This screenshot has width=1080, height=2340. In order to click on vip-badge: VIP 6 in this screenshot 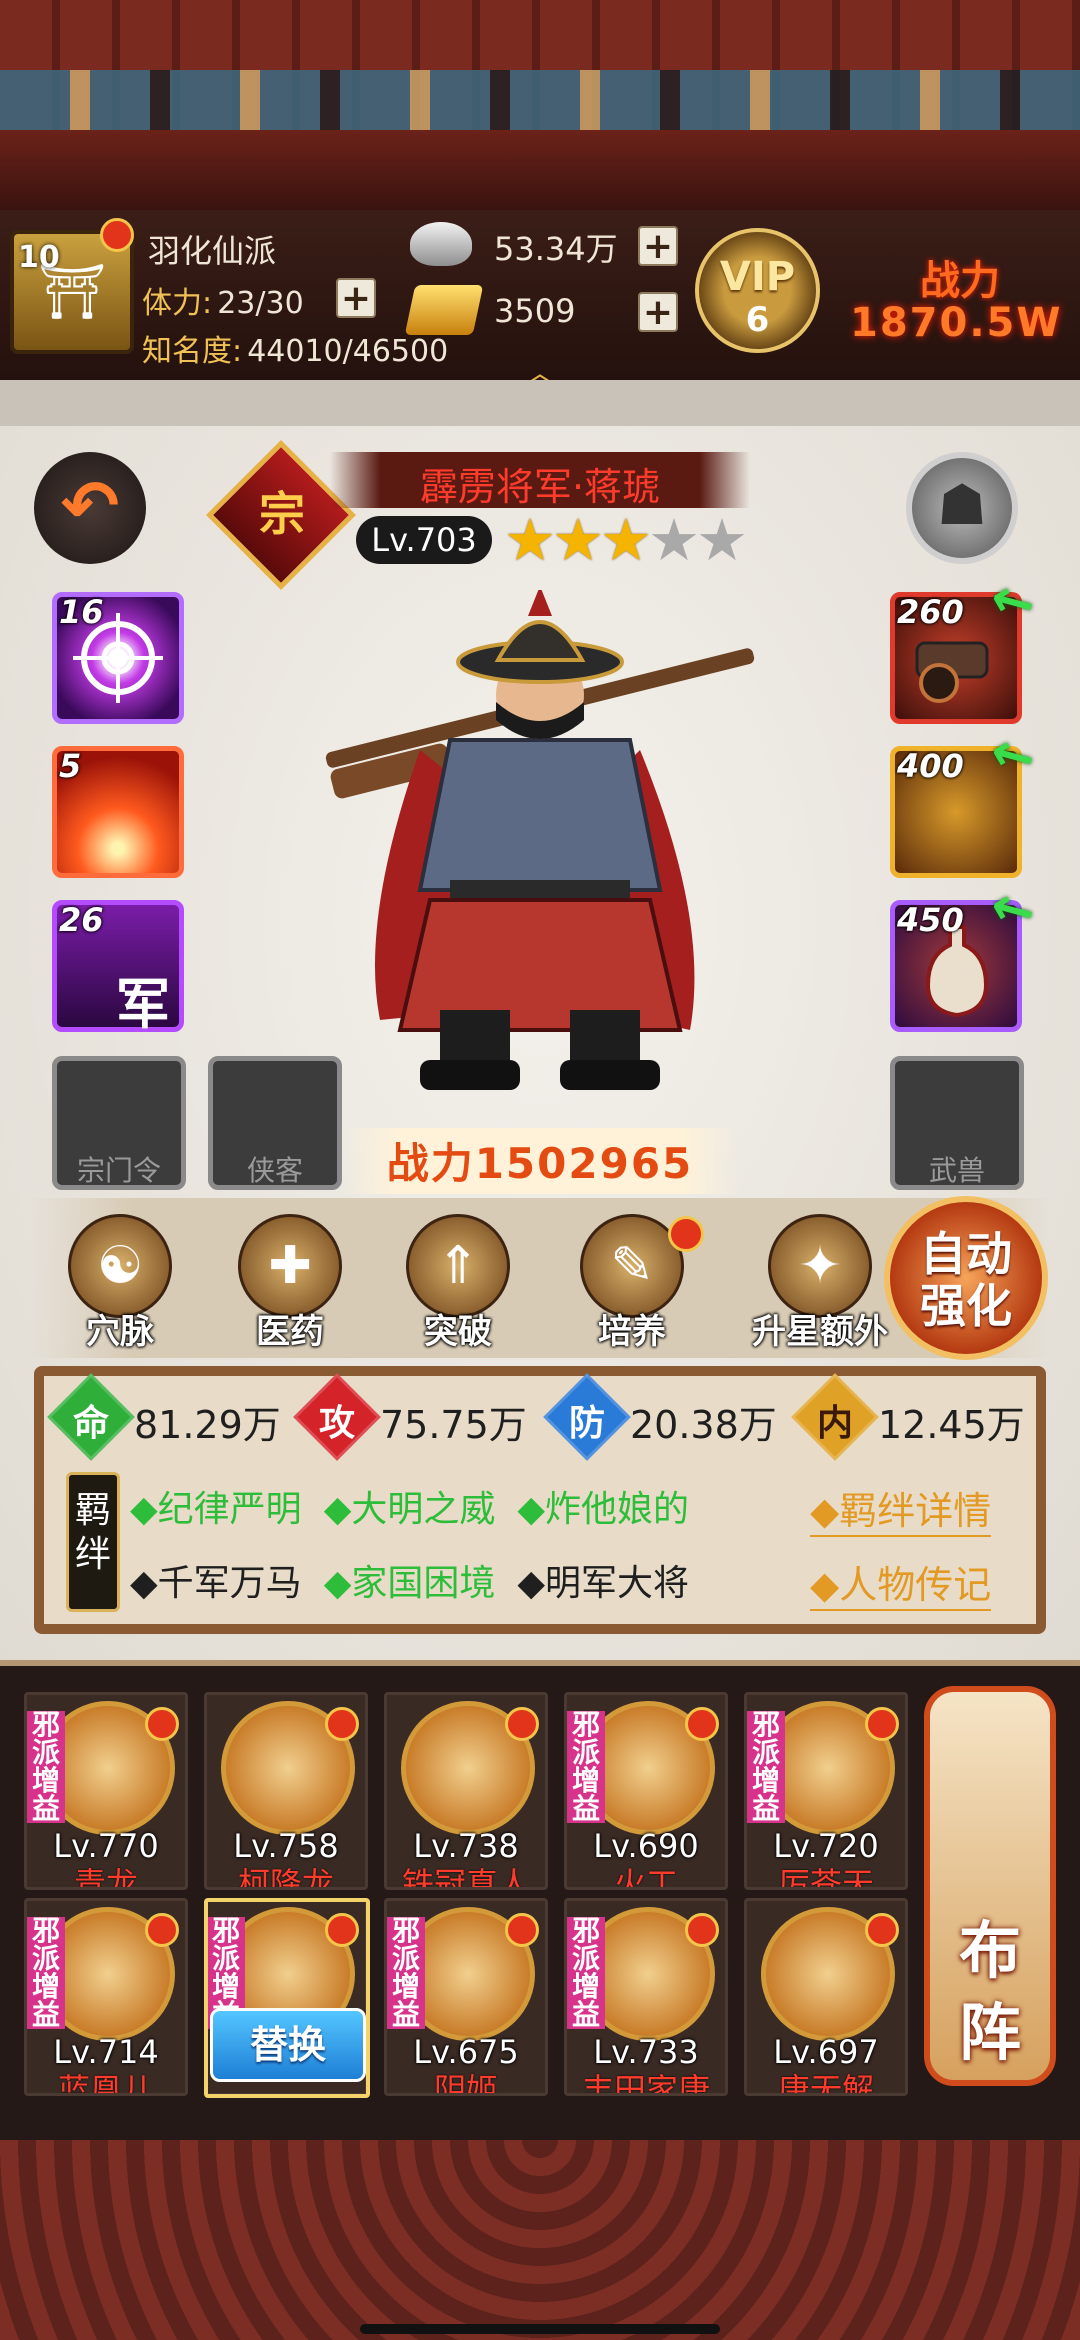, I will do `click(757, 290)`.